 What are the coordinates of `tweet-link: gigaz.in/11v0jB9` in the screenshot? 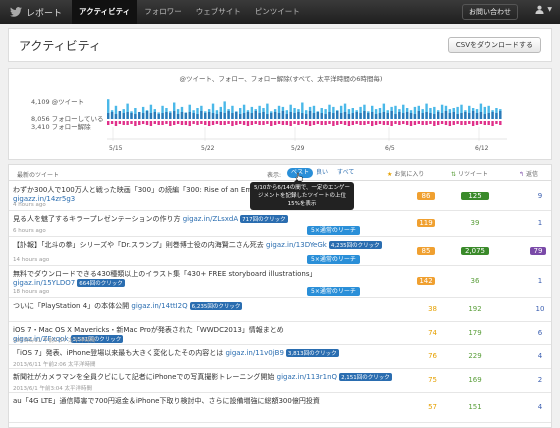 It's located at (254, 353).